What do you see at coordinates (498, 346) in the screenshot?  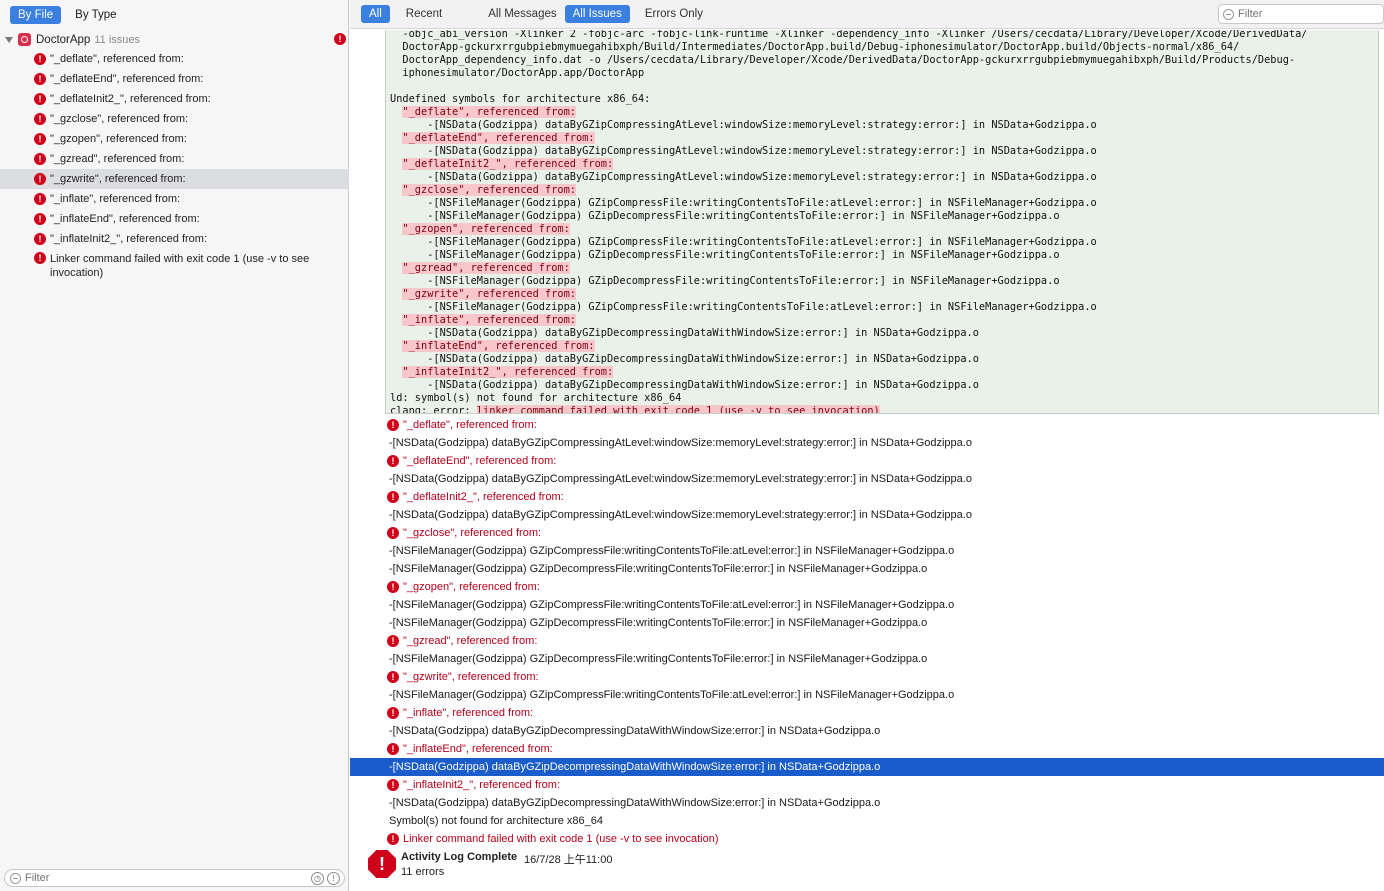 I see `highlighted-error: "_inflateEnd", referenced from:` at bounding box center [498, 346].